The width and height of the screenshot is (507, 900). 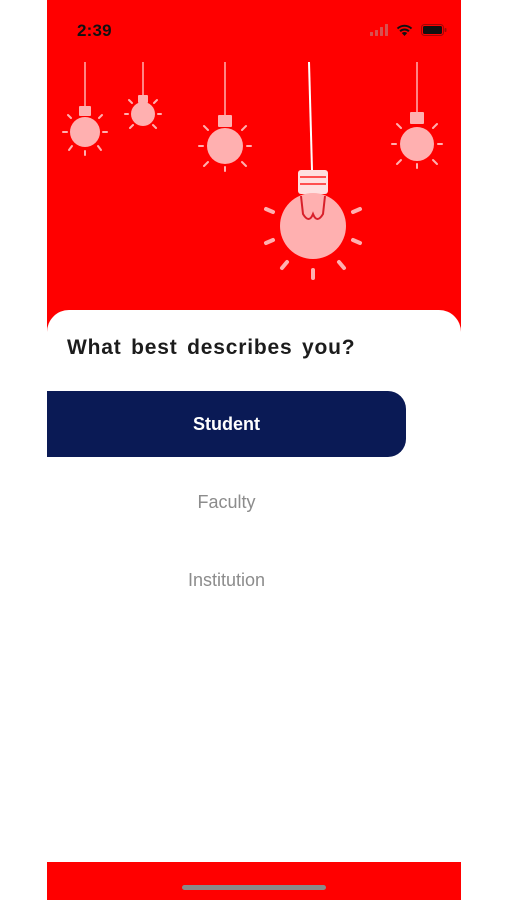 I want to click on status-icons, so click(x=408, y=30).